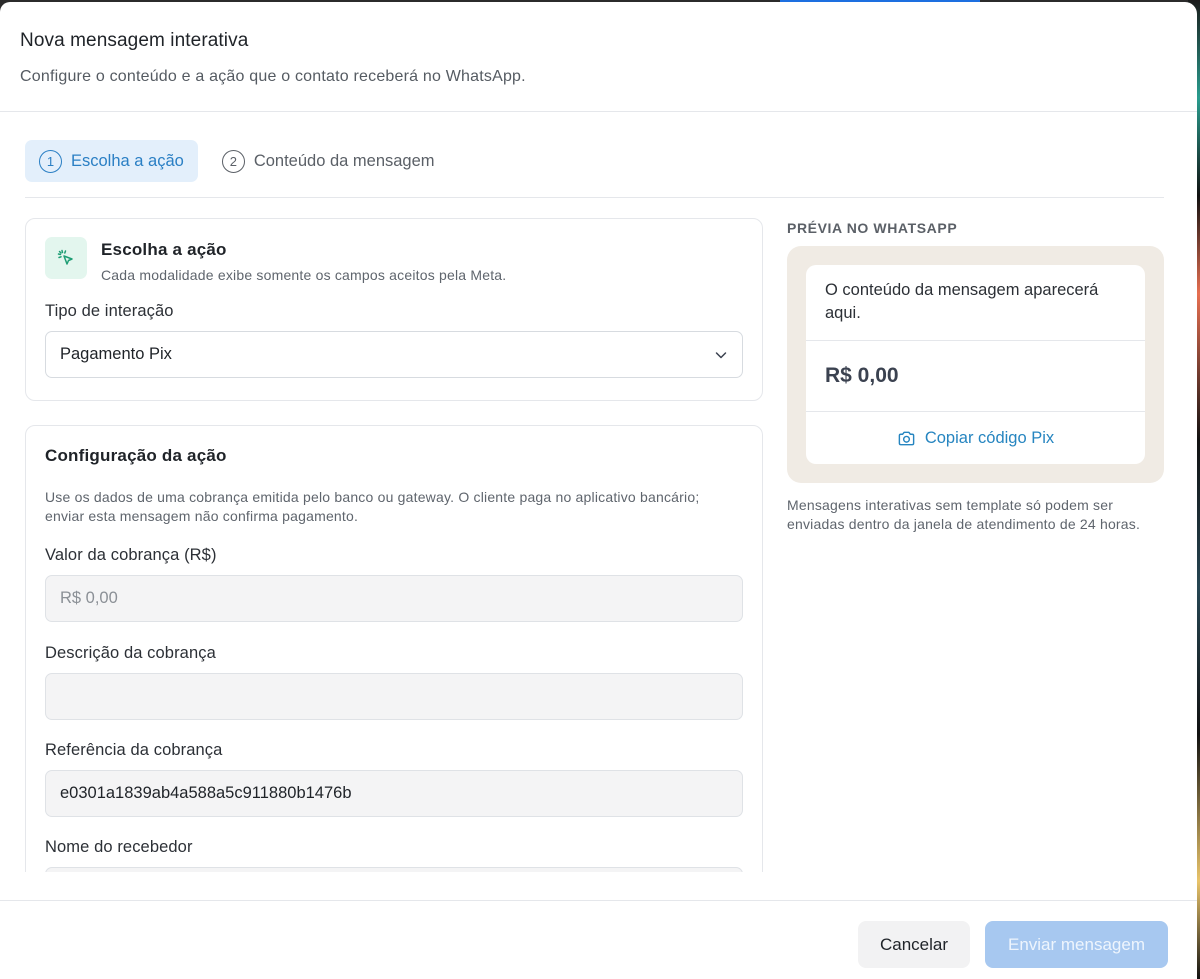  What do you see at coordinates (975, 376) in the screenshot?
I see `preview-amount: R$ 0,00` at bounding box center [975, 376].